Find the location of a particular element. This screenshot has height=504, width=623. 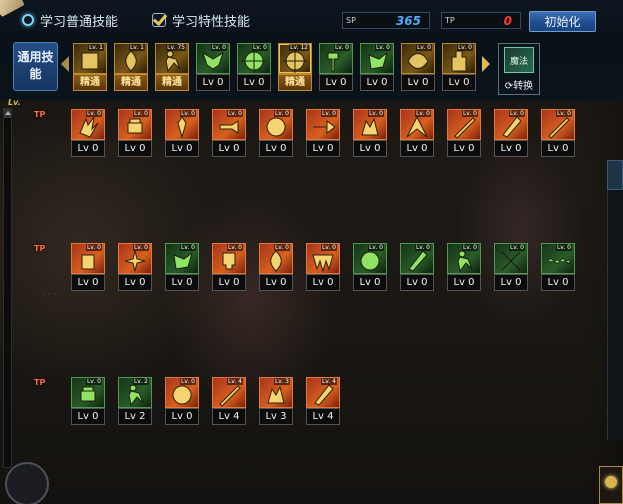

fire-icon: Lv. 0 is located at coordinates (276, 258).